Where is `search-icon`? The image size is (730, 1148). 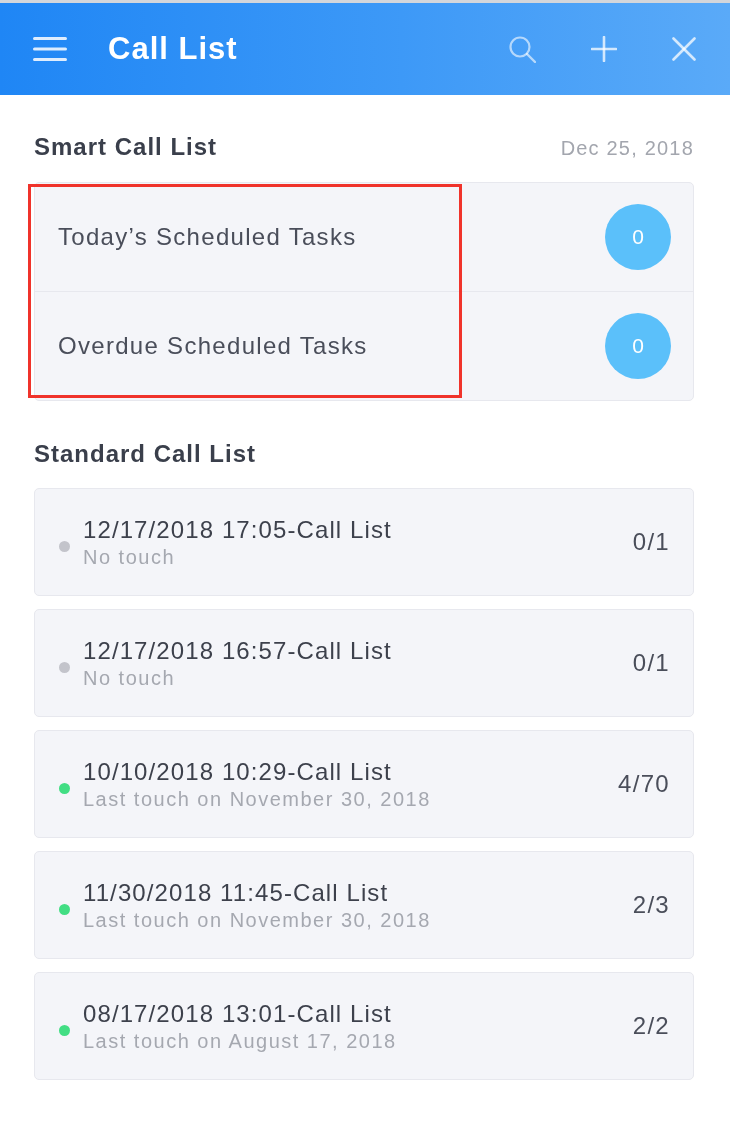
search-icon is located at coordinates (522, 49).